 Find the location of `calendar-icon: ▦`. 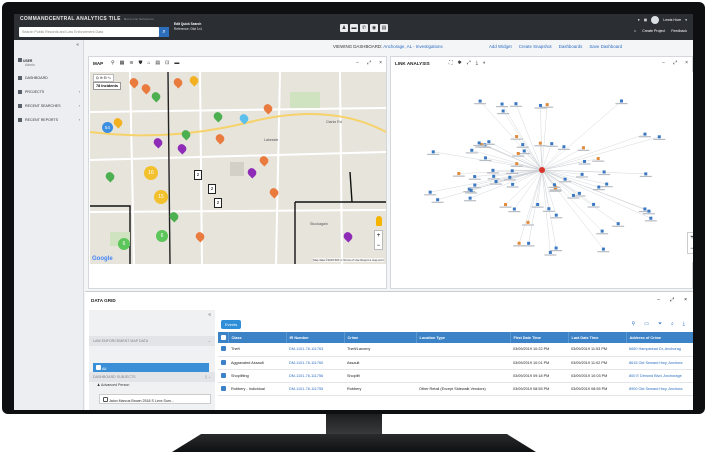

calendar-icon: ▦ is located at coordinates (122, 63).